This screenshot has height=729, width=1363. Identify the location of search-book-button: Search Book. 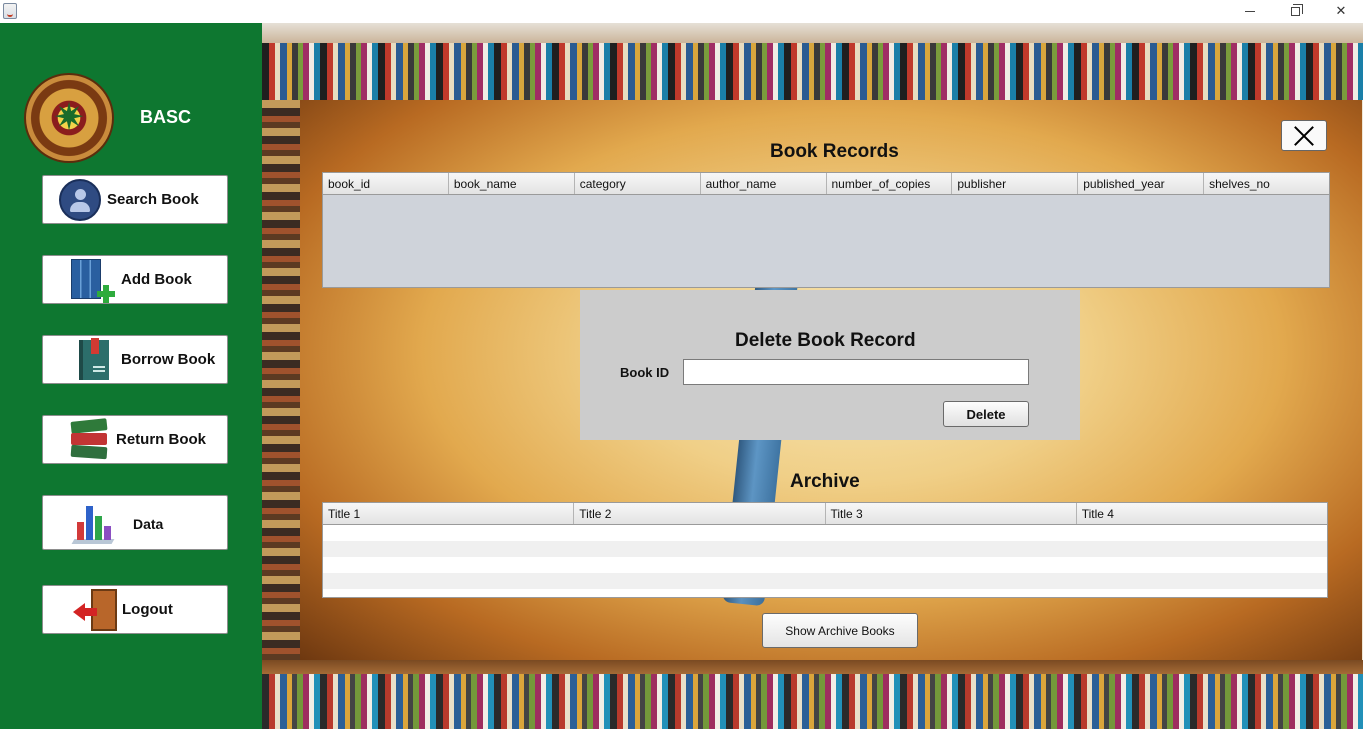
(135, 199).